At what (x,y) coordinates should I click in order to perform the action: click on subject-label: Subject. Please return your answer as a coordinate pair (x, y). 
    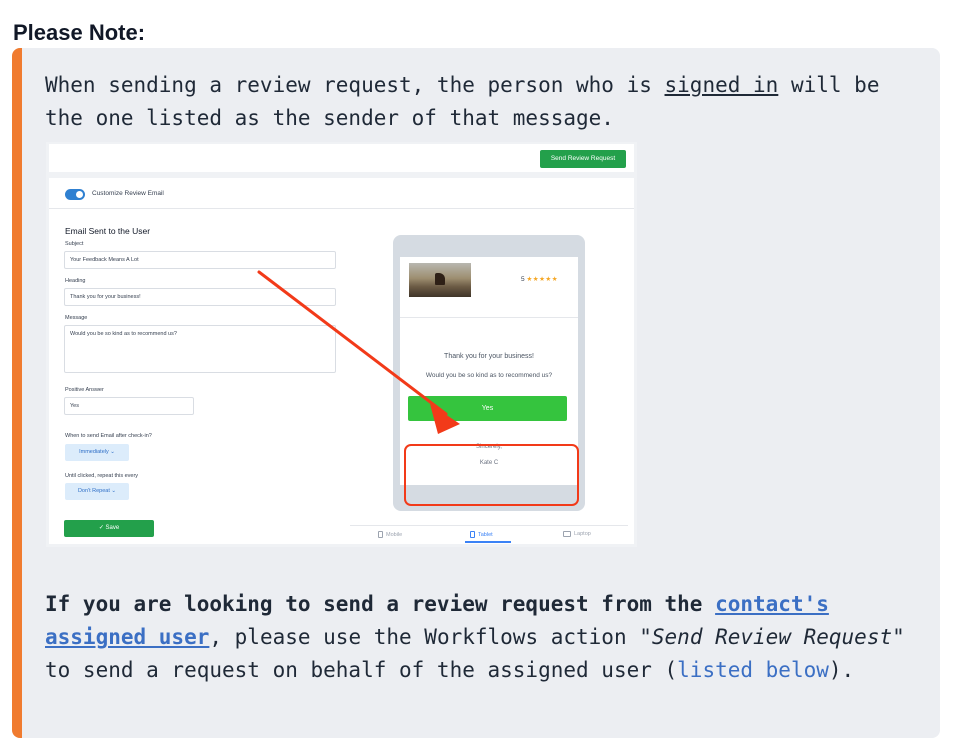
    Looking at the image, I should click on (74, 244).